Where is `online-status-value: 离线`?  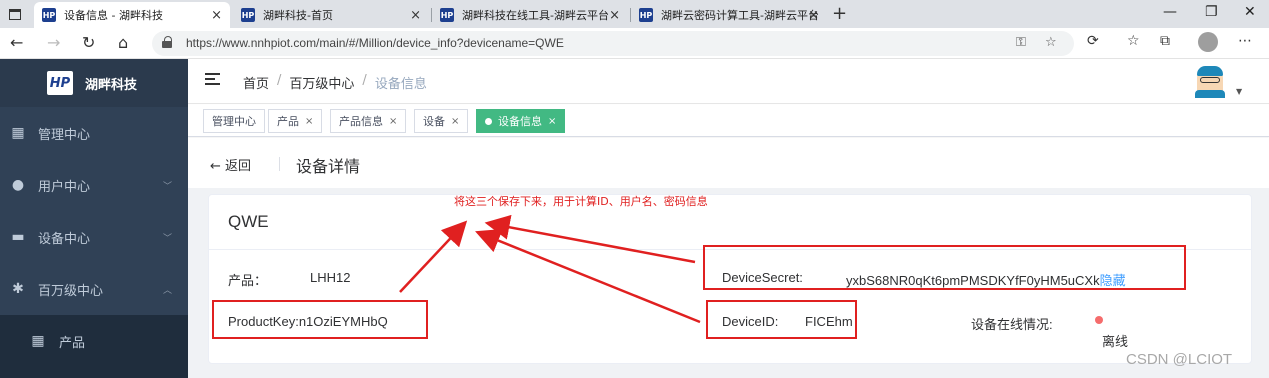
online-status-value: 离线 is located at coordinates (1115, 341).